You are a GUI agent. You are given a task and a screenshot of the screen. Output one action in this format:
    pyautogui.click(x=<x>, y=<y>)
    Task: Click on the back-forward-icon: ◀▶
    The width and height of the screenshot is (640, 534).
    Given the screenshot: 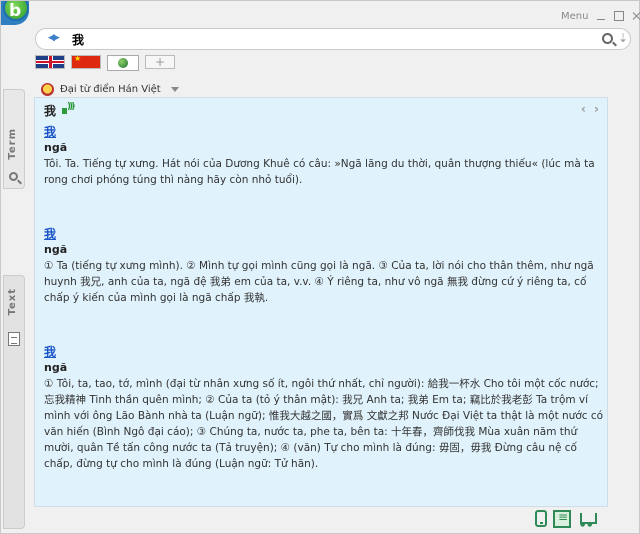 What is the action you would take?
    pyautogui.click(x=54, y=38)
    